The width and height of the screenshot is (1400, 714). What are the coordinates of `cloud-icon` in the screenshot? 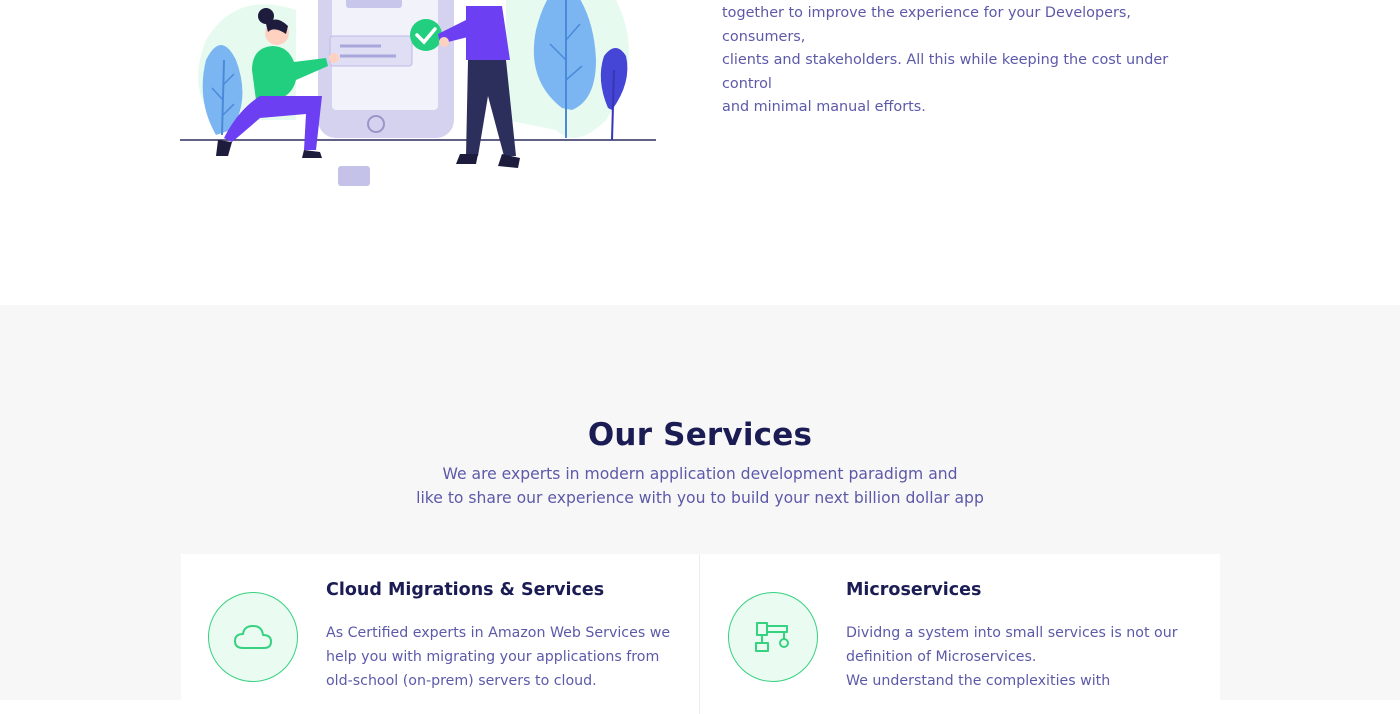 It's located at (253, 637).